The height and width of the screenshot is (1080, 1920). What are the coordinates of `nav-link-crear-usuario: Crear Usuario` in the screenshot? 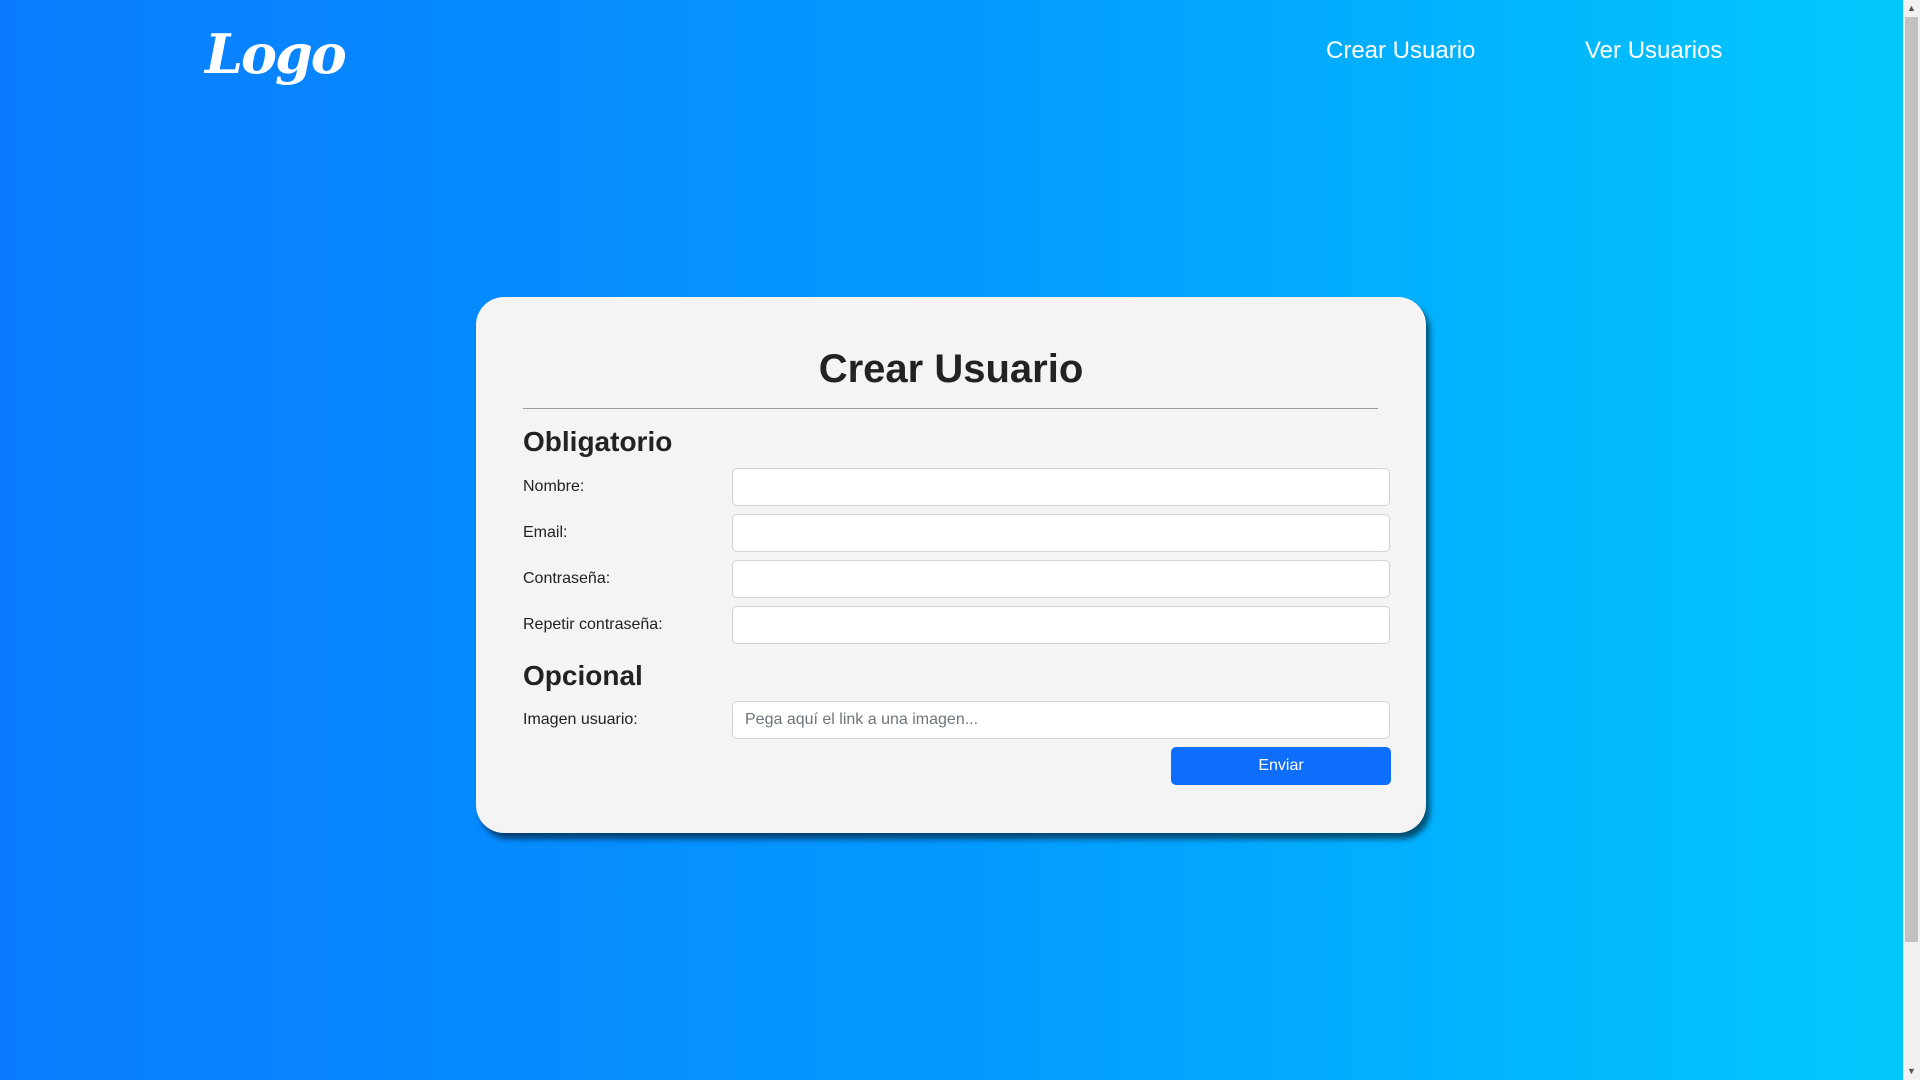 It's located at (1400, 51).